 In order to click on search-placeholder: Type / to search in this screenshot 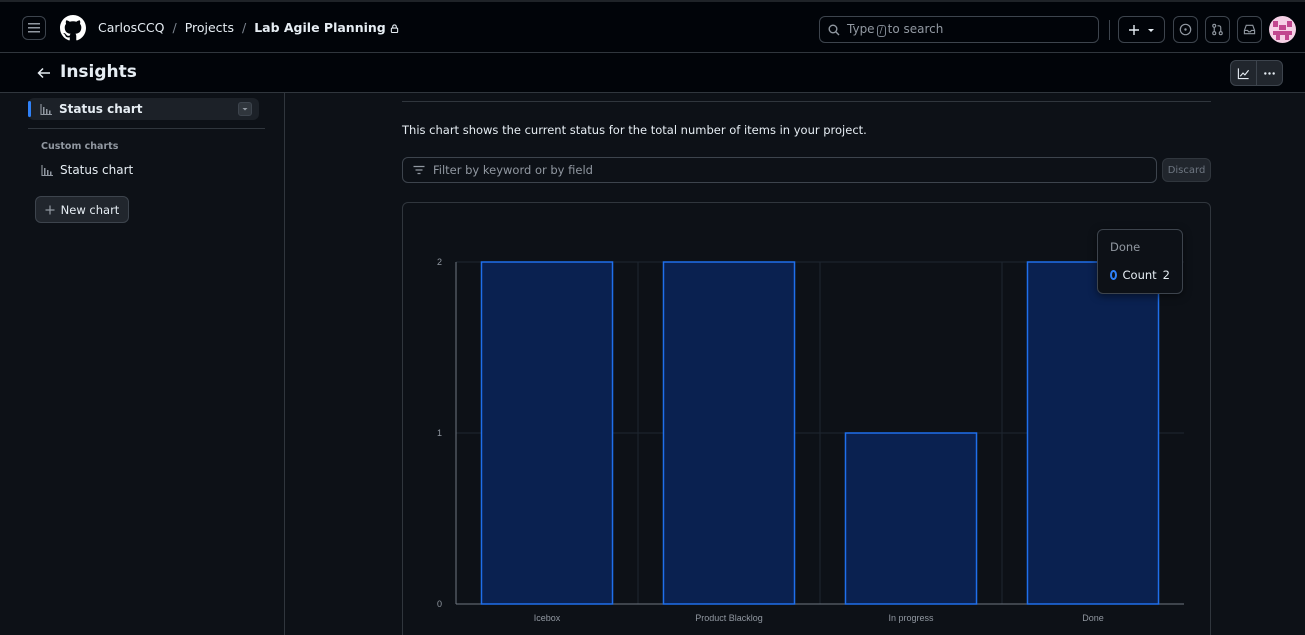, I will do `click(895, 29)`.